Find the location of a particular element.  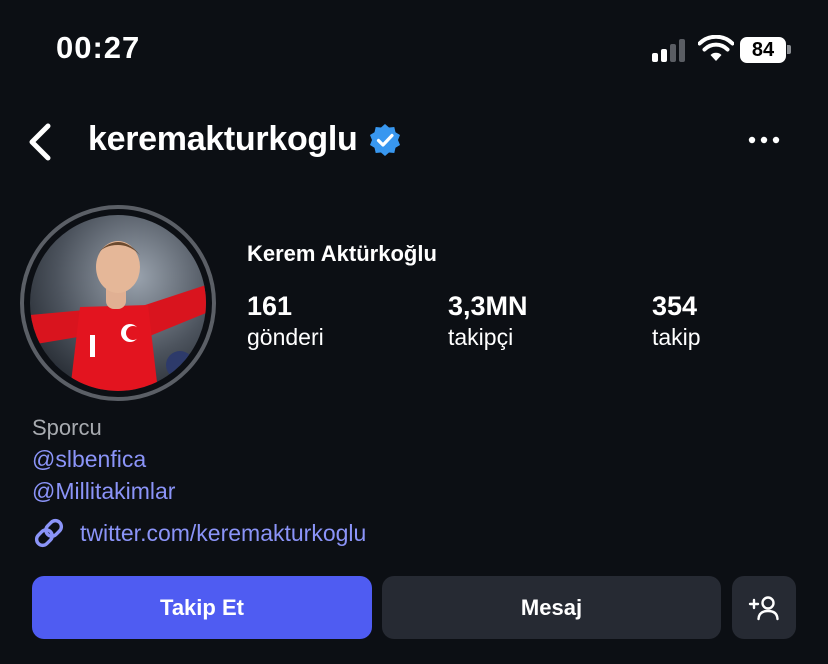

display-name: Kerem Aktürkoğlu is located at coordinates (342, 253).